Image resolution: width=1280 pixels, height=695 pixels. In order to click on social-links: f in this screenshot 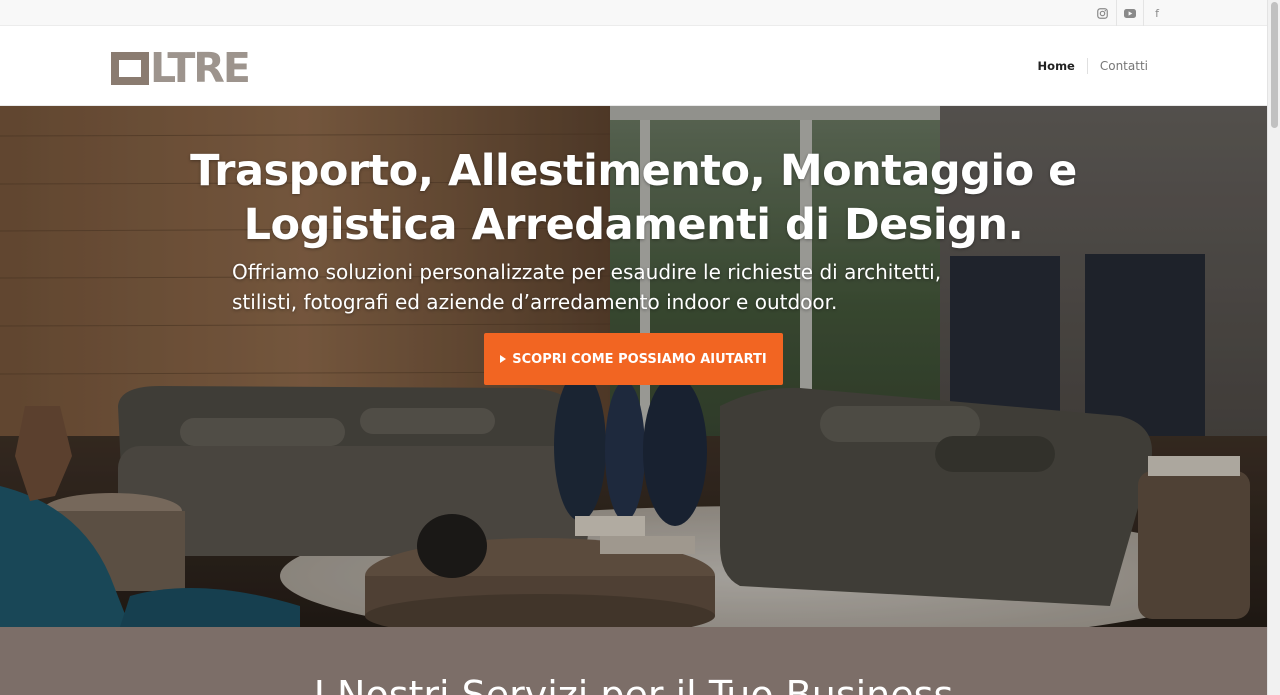, I will do `click(1129, 13)`.